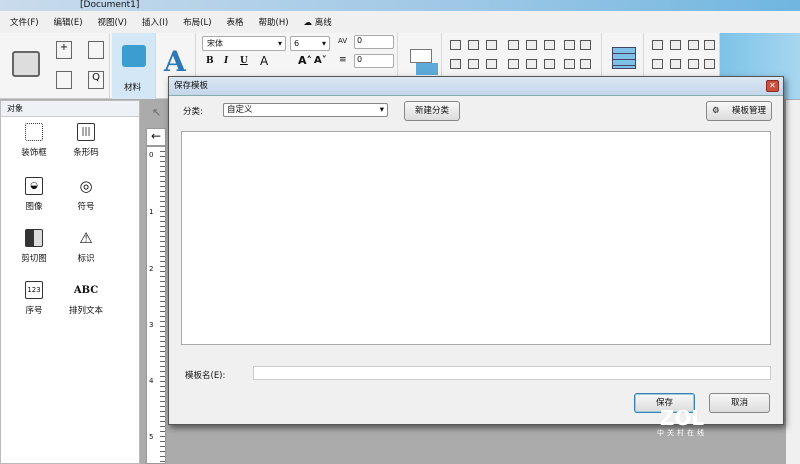 This screenshot has width=800, height=464. What do you see at coordinates (297, 43) in the screenshot?
I see `font-size-value: 6` at bounding box center [297, 43].